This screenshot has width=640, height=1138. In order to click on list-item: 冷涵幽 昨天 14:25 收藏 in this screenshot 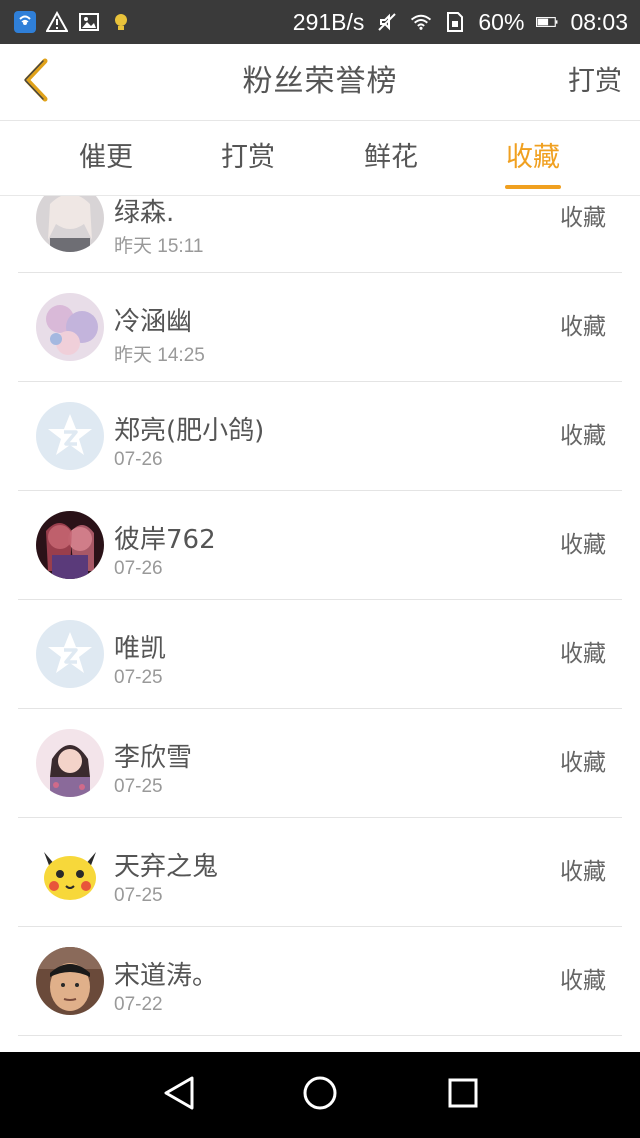, I will do `click(320, 327)`.